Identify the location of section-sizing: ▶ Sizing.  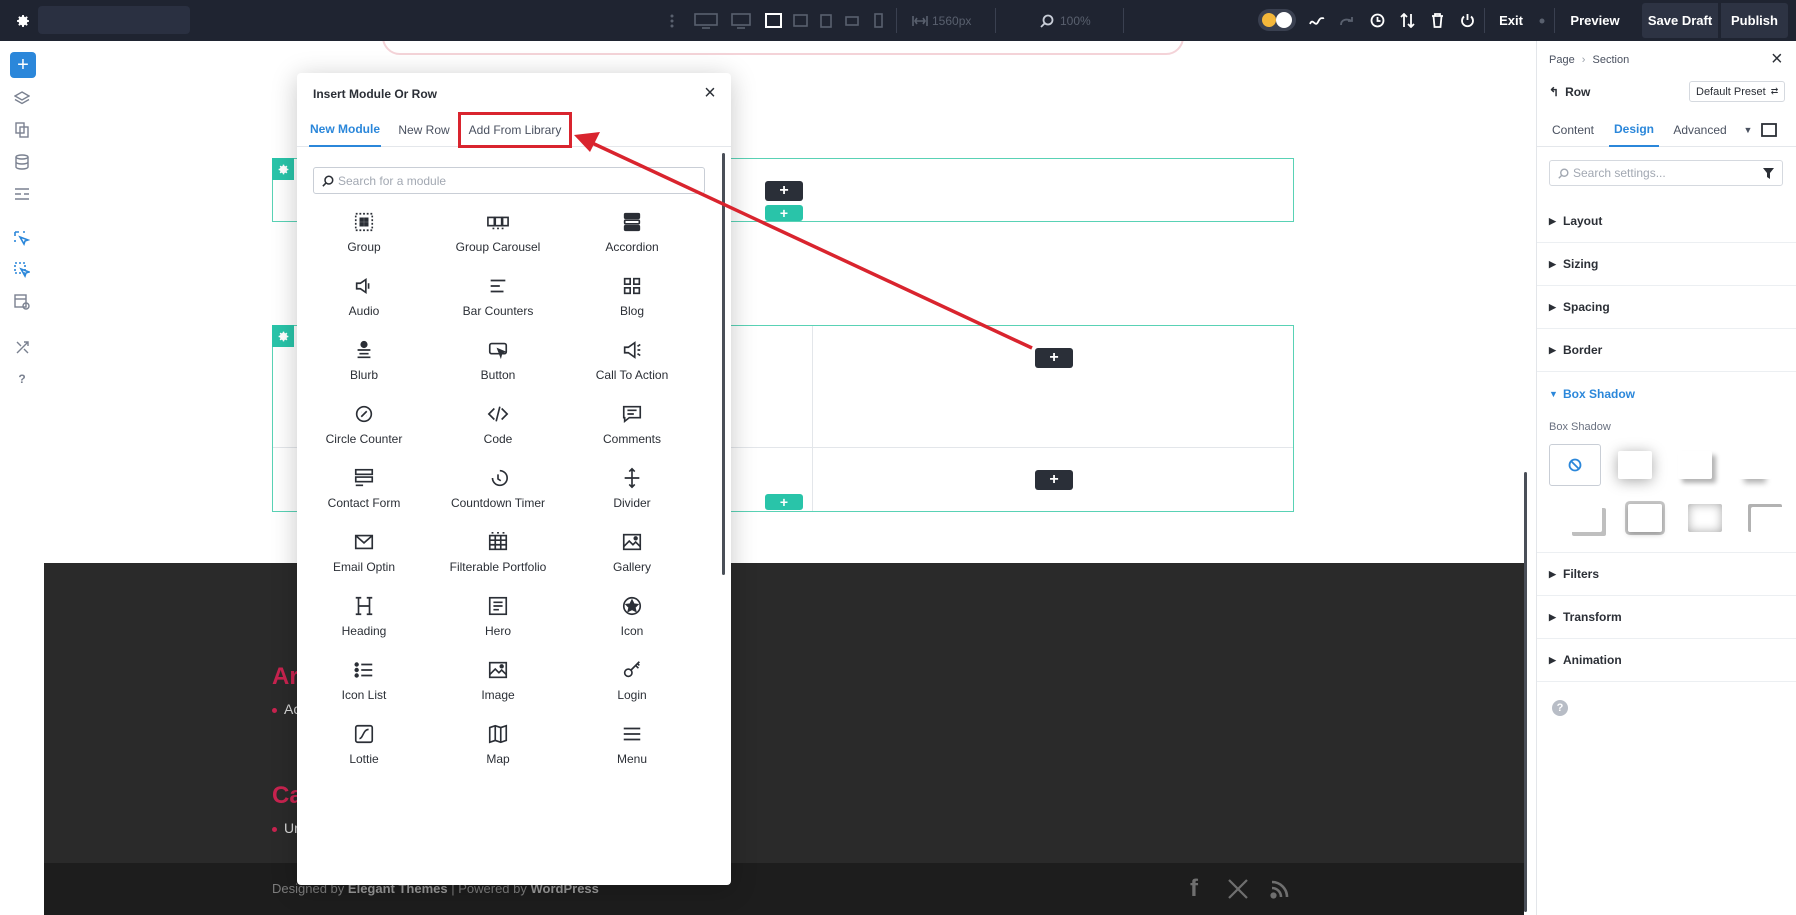
(1666, 264).